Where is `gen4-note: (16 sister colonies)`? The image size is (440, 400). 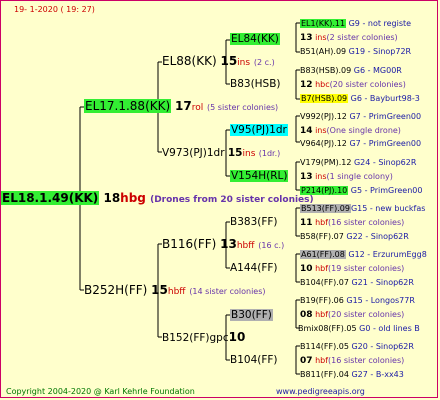
gen4-note: (16 sister colonies) is located at coordinates (366, 222).